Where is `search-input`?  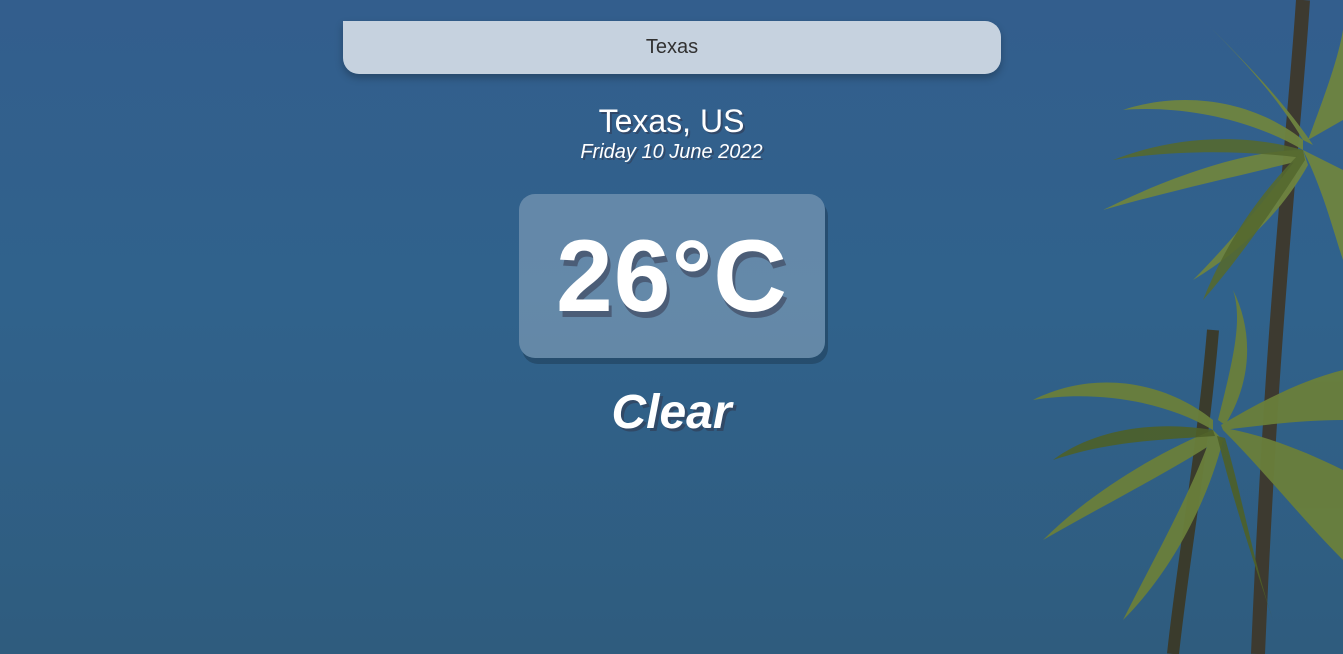
search-input is located at coordinates (672, 47).